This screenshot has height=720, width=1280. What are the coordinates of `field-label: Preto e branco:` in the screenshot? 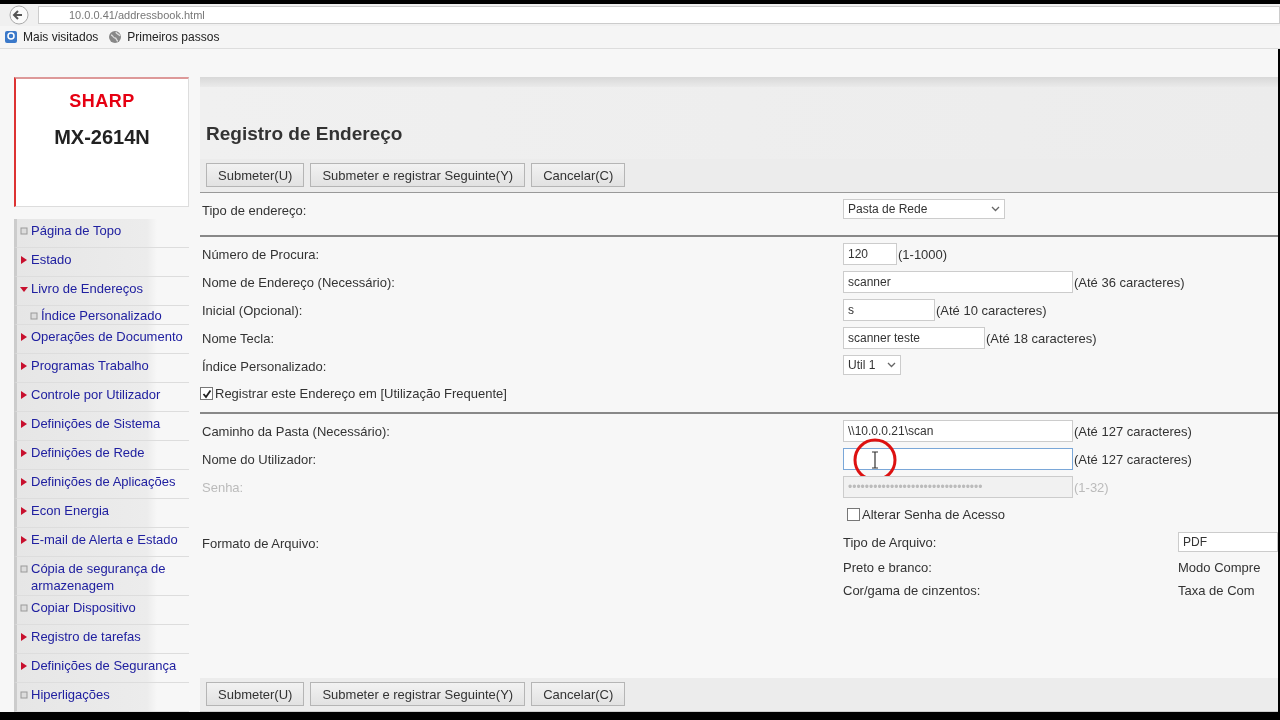 It's located at (888, 567).